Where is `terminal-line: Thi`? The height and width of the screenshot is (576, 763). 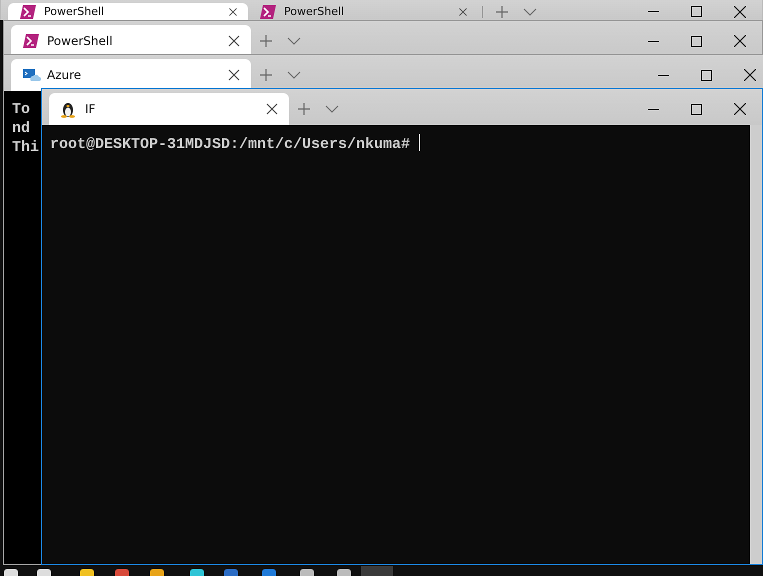 terminal-line: Thi is located at coordinates (26, 147).